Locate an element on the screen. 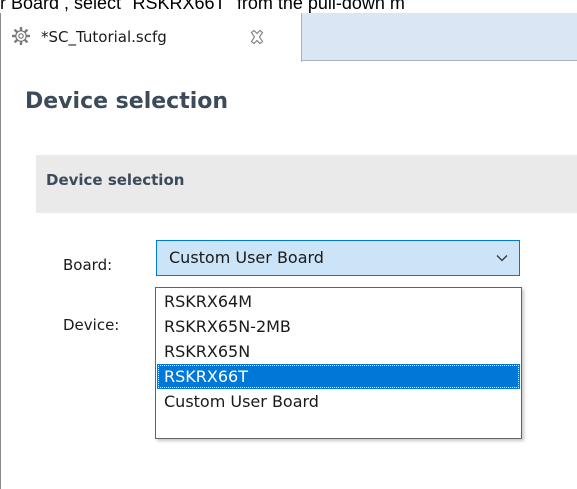 This screenshot has height=489, width=577. dropdown-option-custom-user-board: Custom User Board is located at coordinates (338, 401).